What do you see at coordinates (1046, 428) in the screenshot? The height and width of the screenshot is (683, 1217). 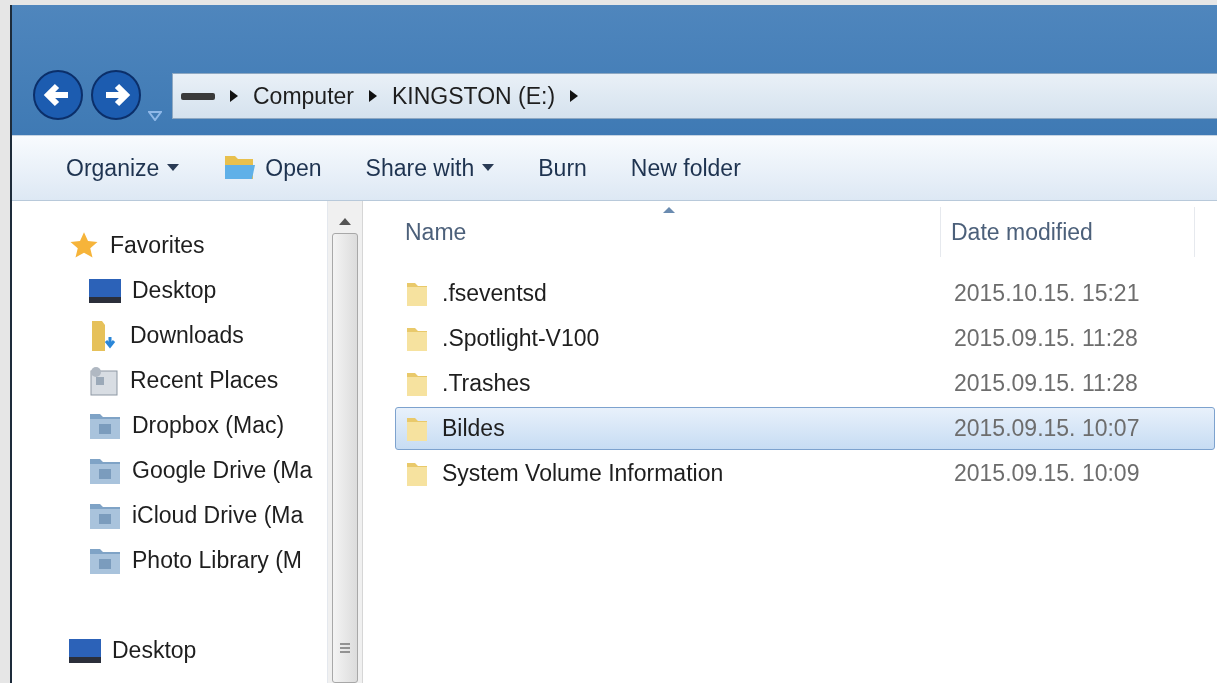 I see `date-modified: 2015.09.15. 10:07` at bounding box center [1046, 428].